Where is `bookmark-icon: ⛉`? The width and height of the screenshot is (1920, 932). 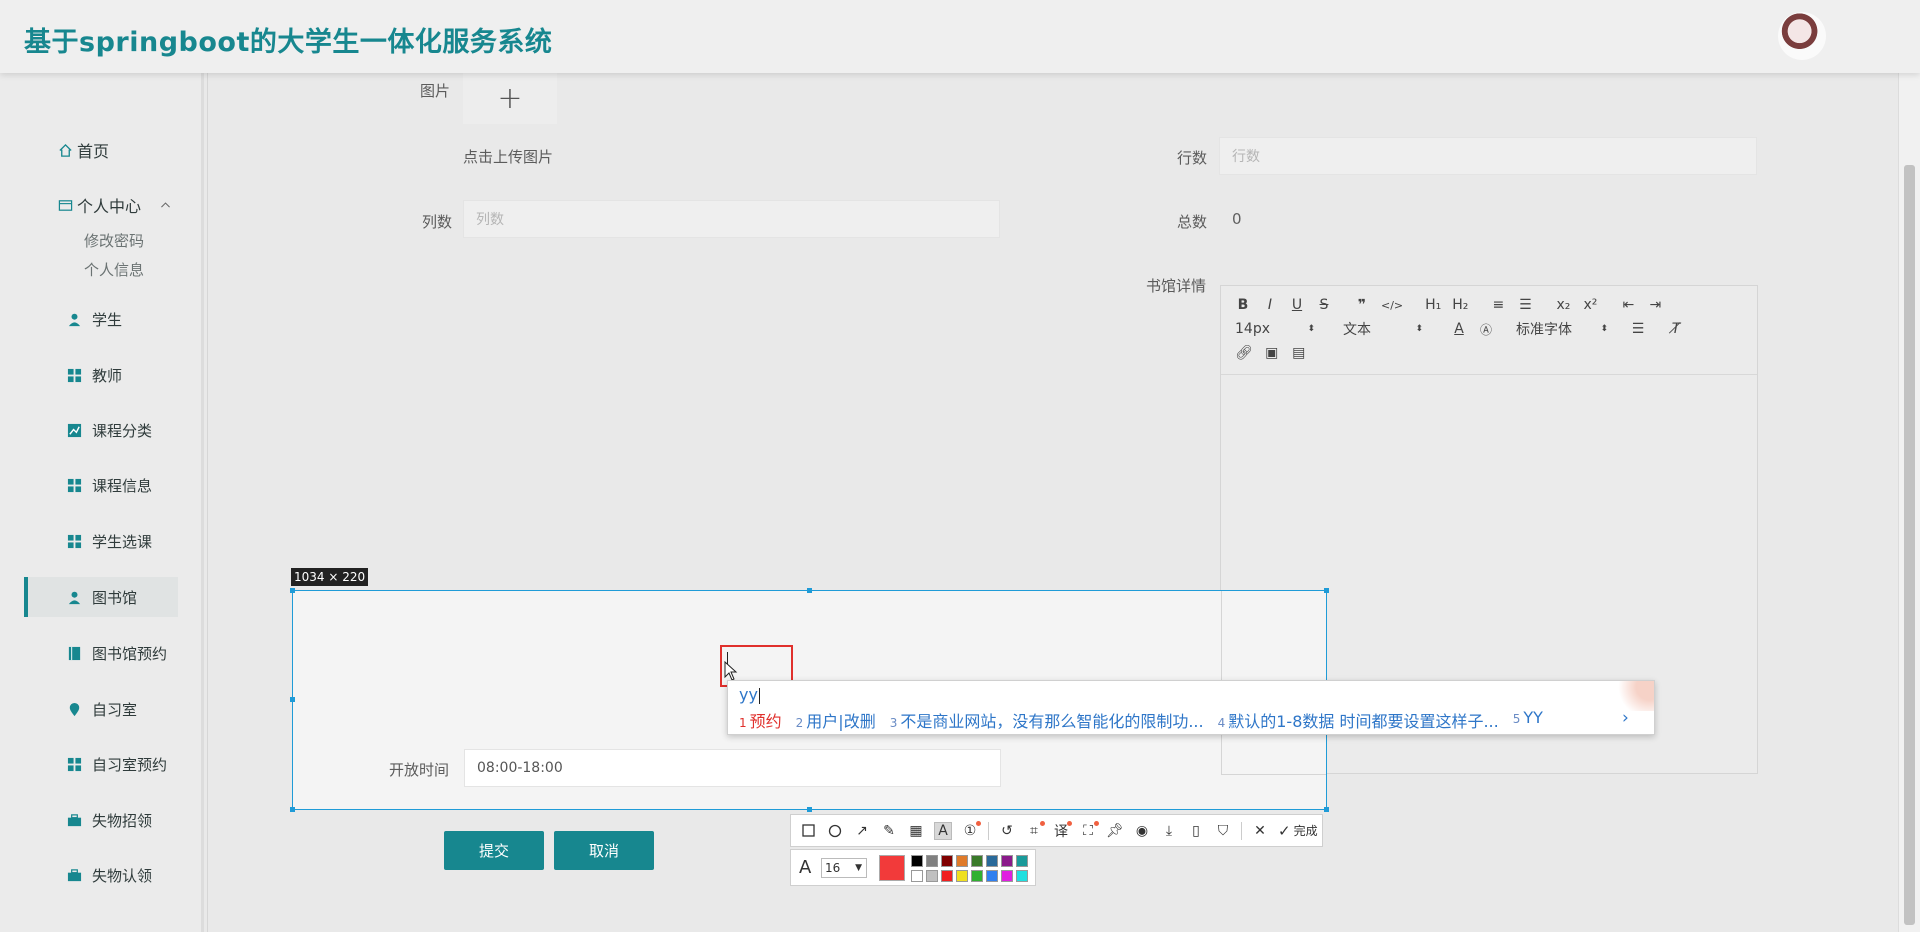
bookmark-icon: ⛉ is located at coordinates (1223, 831).